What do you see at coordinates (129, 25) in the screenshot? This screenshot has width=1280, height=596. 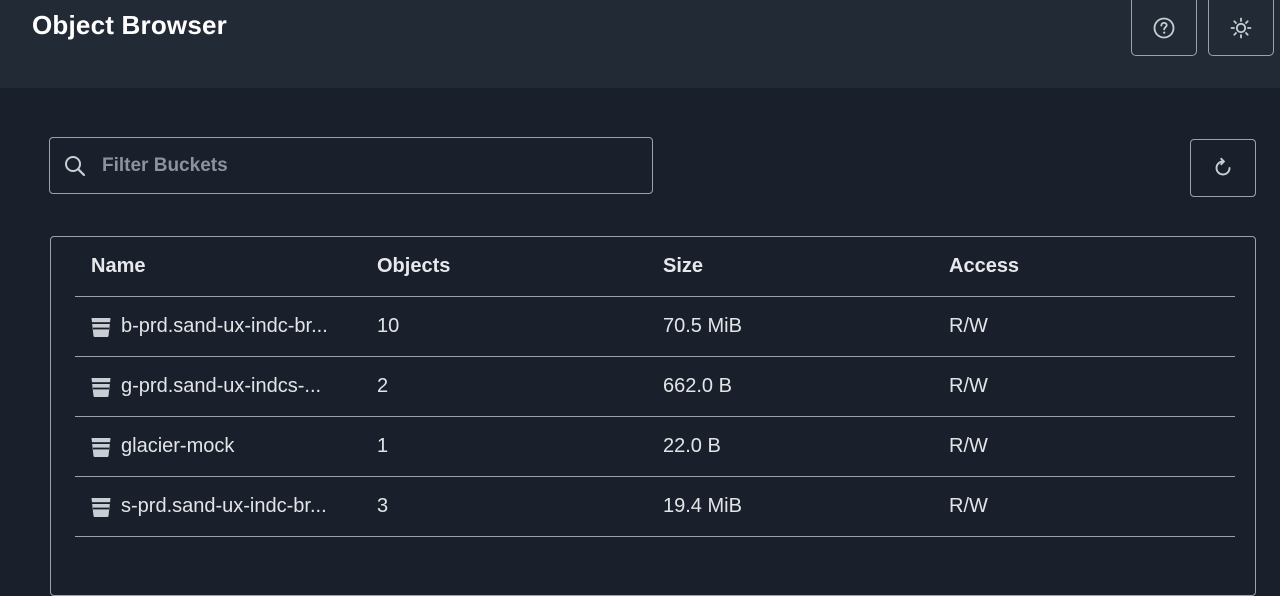 I see `app-title: Object Browser` at bounding box center [129, 25].